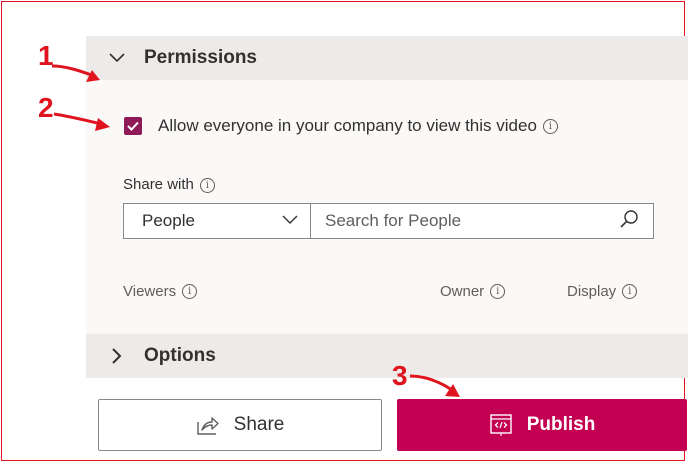 Image resolution: width=688 pixels, height=464 pixels. What do you see at coordinates (160, 291) in the screenshot?
I see `viewers-column-header: Viewers i` at bounding box center [160, 291].